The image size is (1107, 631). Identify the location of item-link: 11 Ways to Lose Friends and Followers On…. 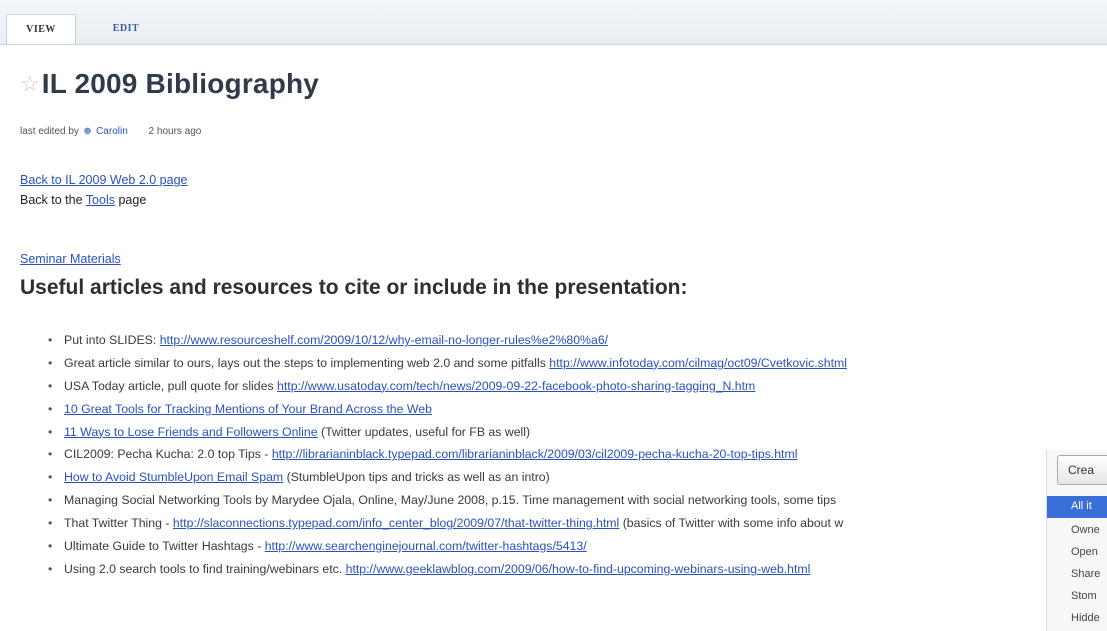
(191, 432).